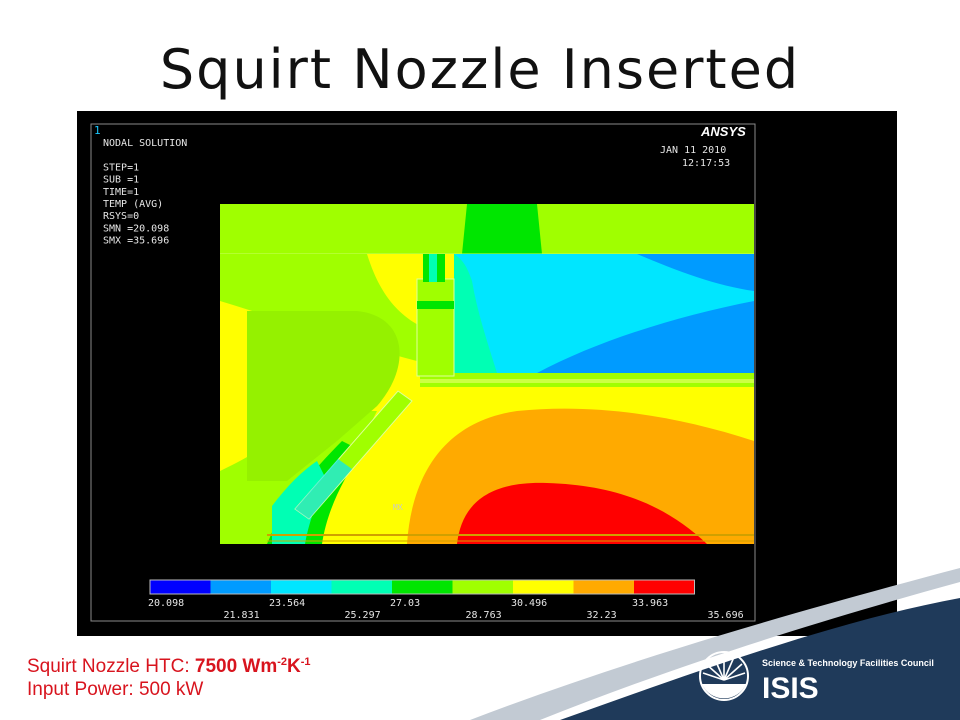  What do you see at coordinates (848, 663) in the screenshot?
I see `org-name: Science & Technology Facilities Council` at bounding box center [848, 663].